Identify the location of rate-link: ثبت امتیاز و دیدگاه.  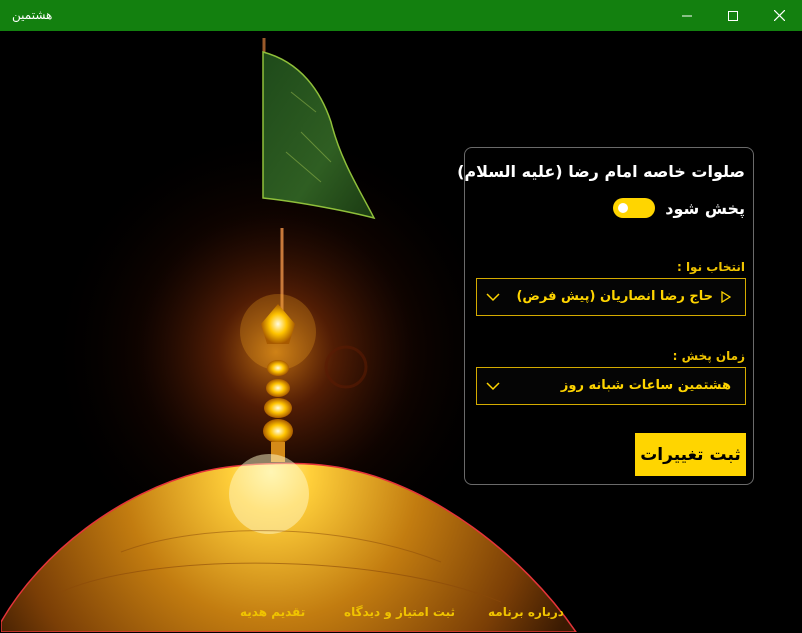
(399, 612).